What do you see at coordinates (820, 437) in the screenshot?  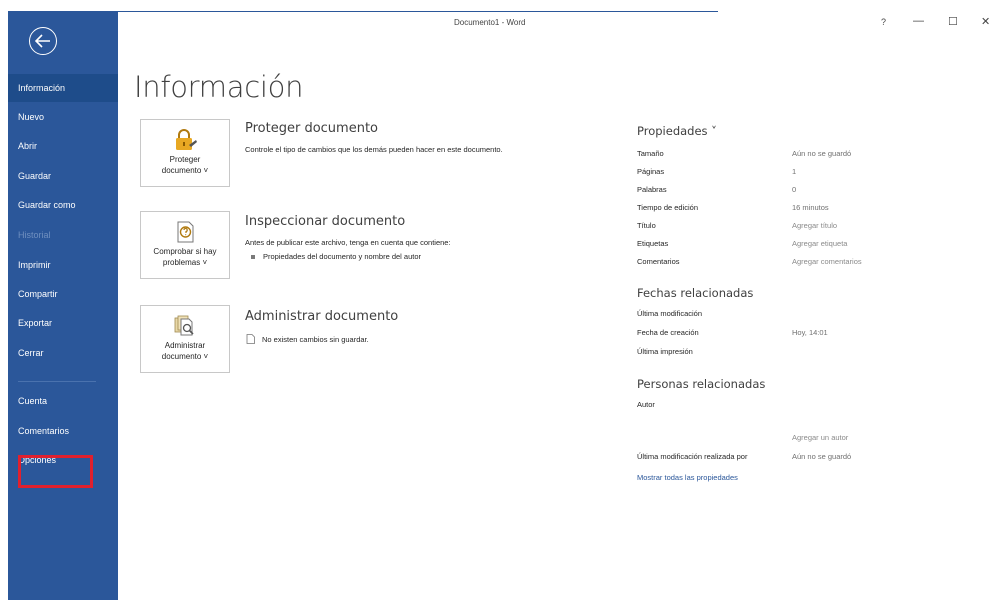 I see `add-author-field: Agregar un autor` at bounding box center [820, 437].